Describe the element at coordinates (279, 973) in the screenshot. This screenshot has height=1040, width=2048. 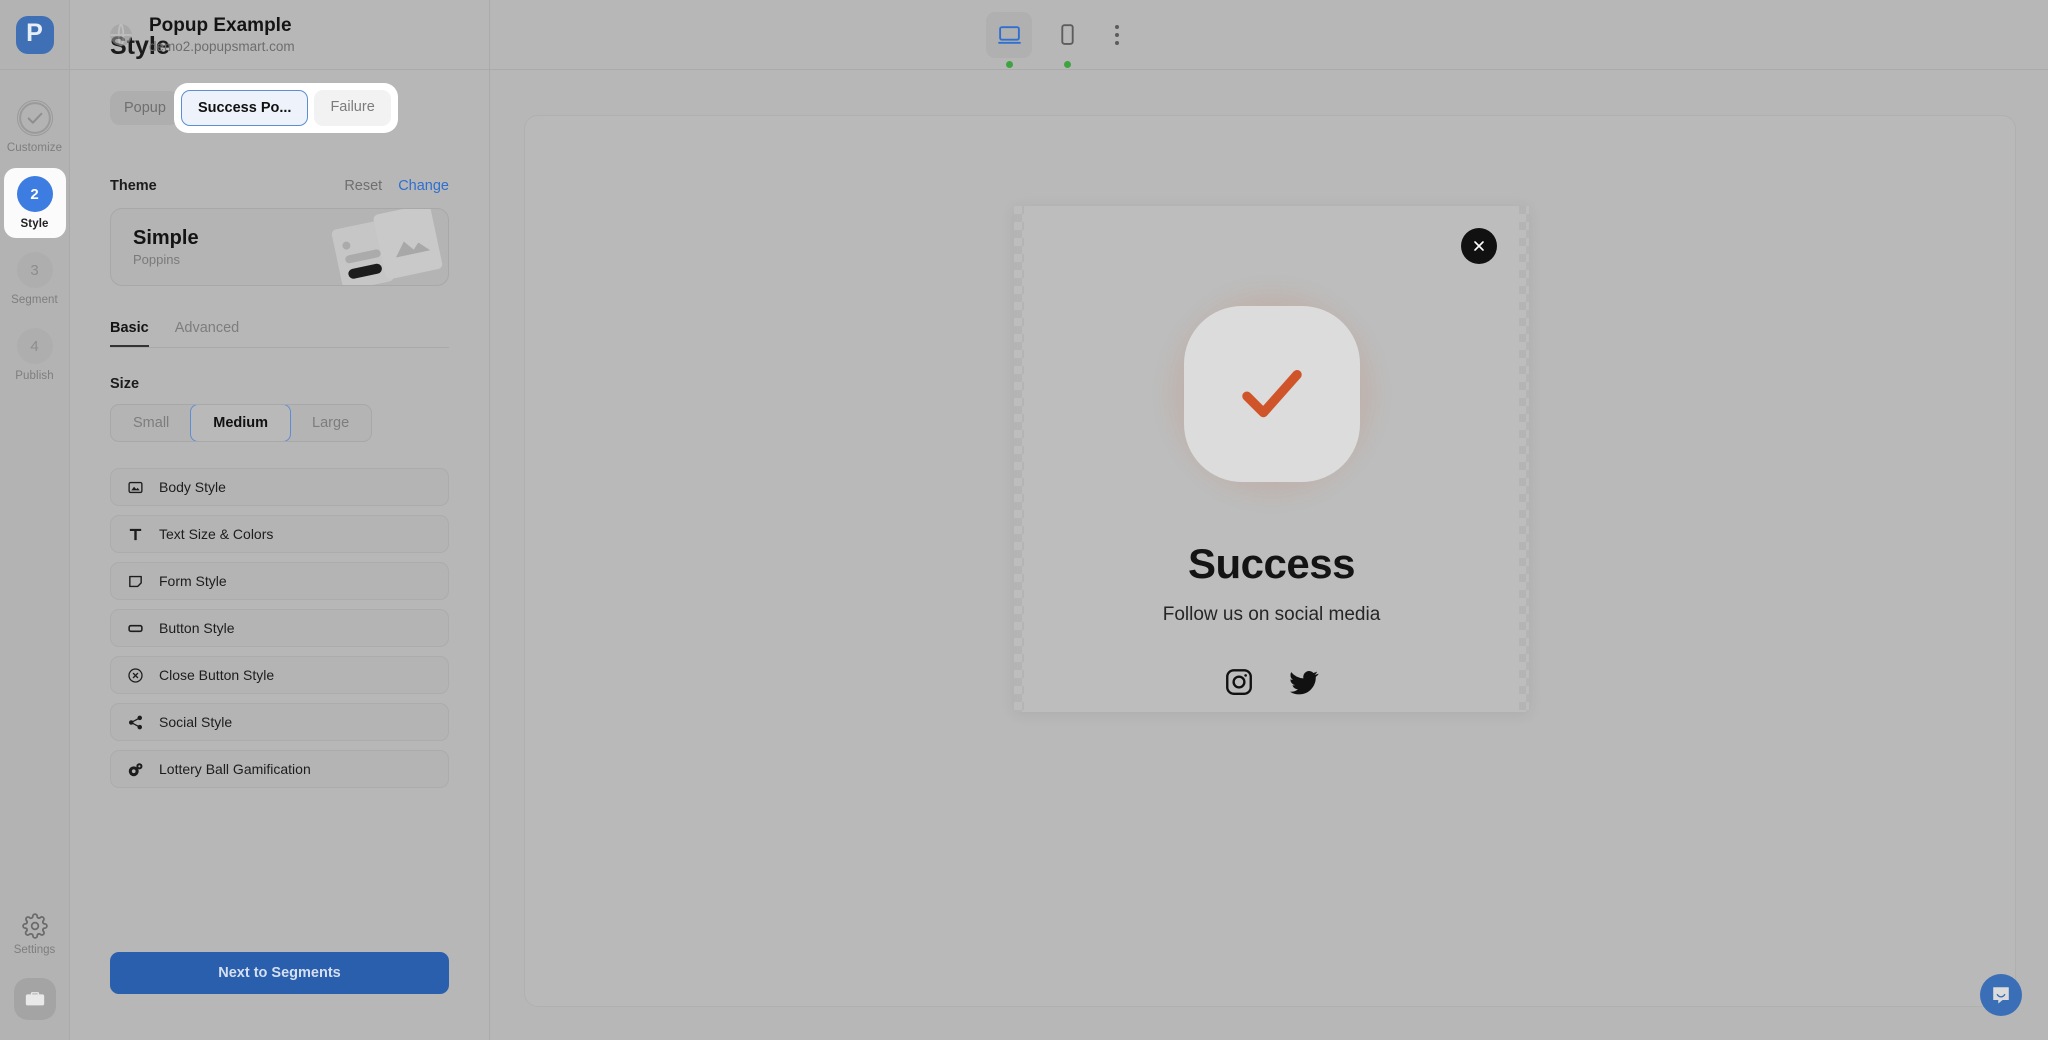
I see `next-to-segments-button: Next to Segments` at that location.